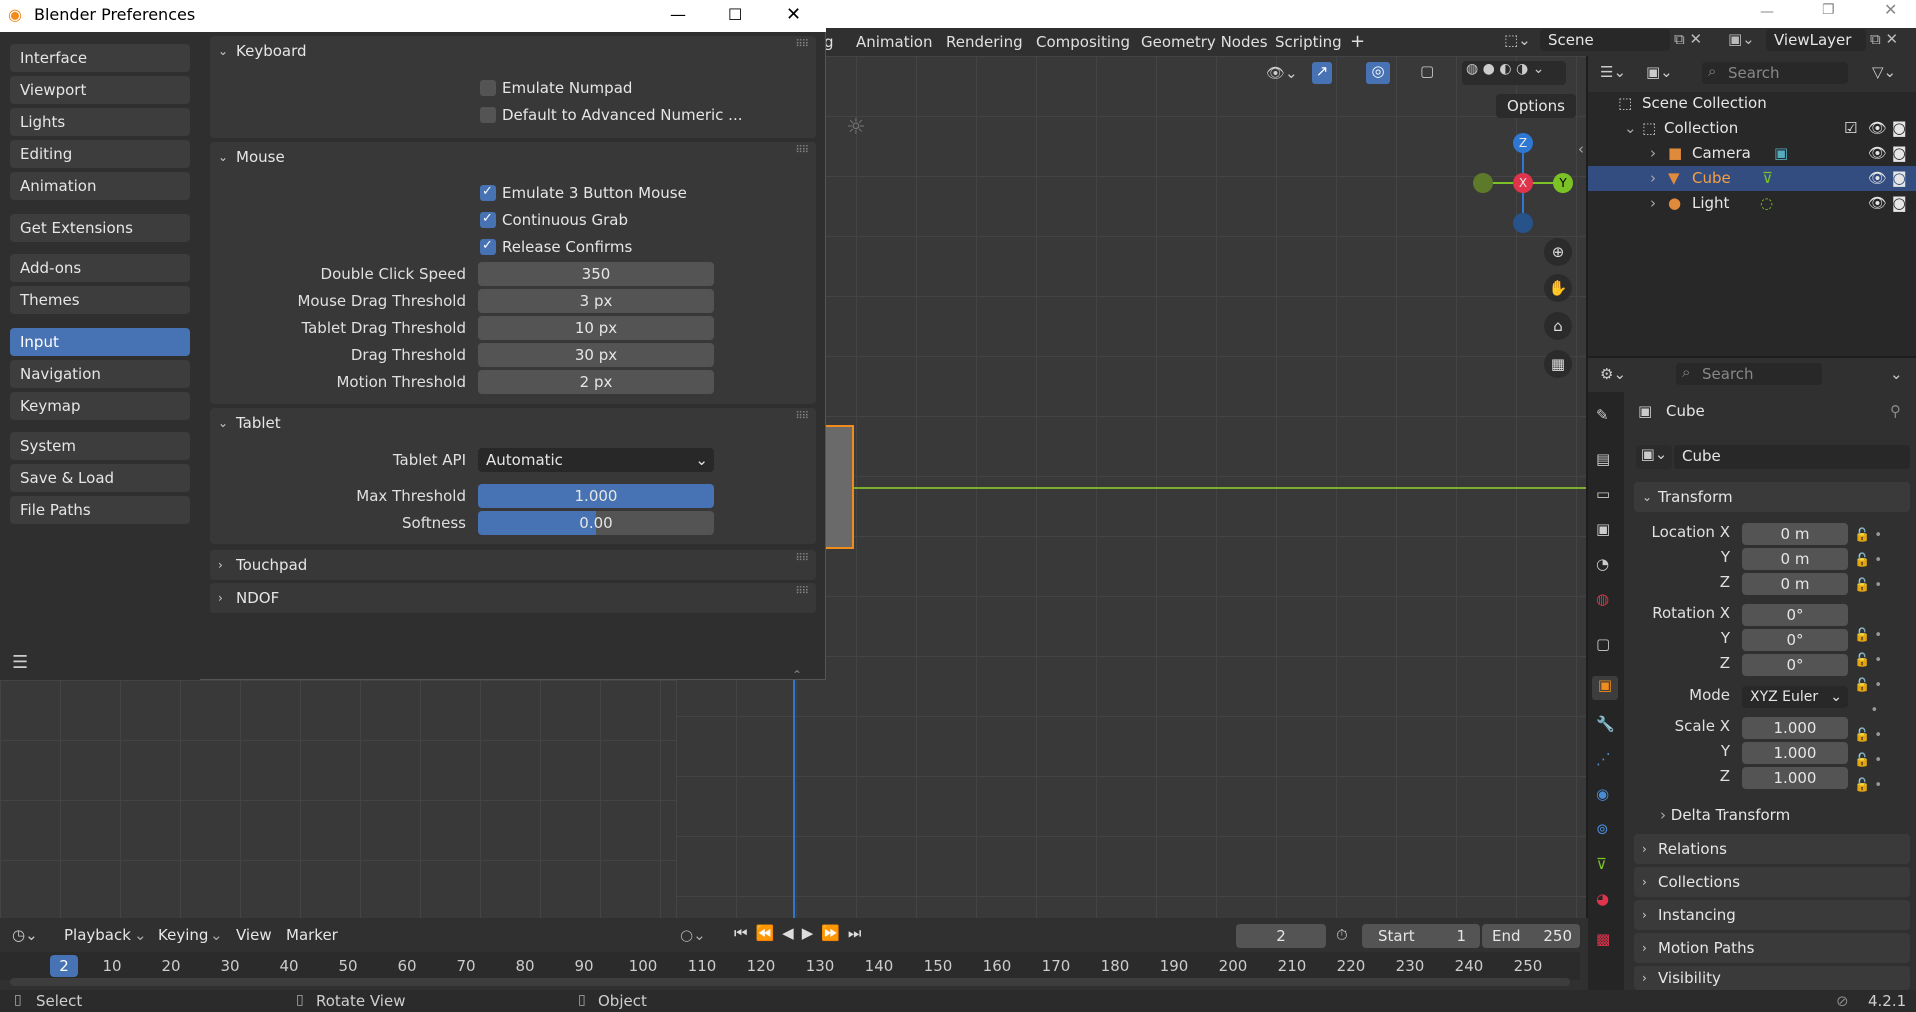 The image size is (1916, 1012). What do you see at coordinates (1850, 128) in the screenshot?
I see `exclude-checkbox-icon: ☑` at bounding box center [1850, 128].